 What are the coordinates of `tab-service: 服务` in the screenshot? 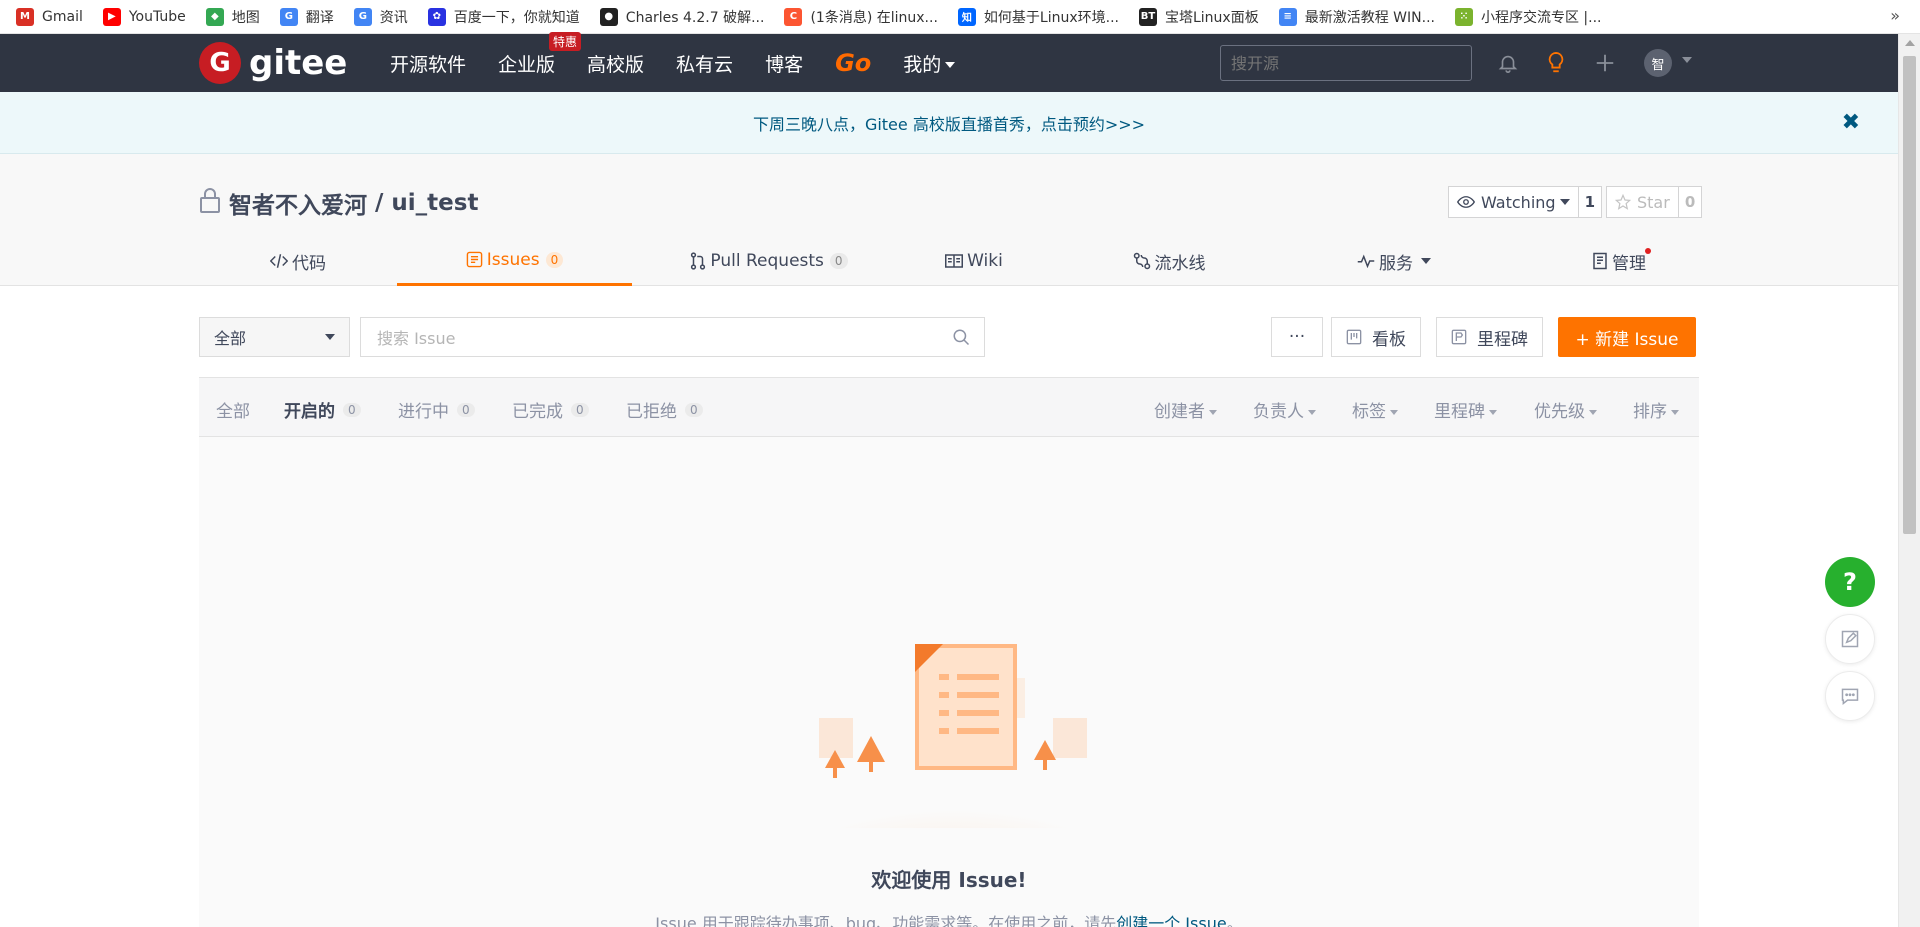 It's located at (1394, 261).